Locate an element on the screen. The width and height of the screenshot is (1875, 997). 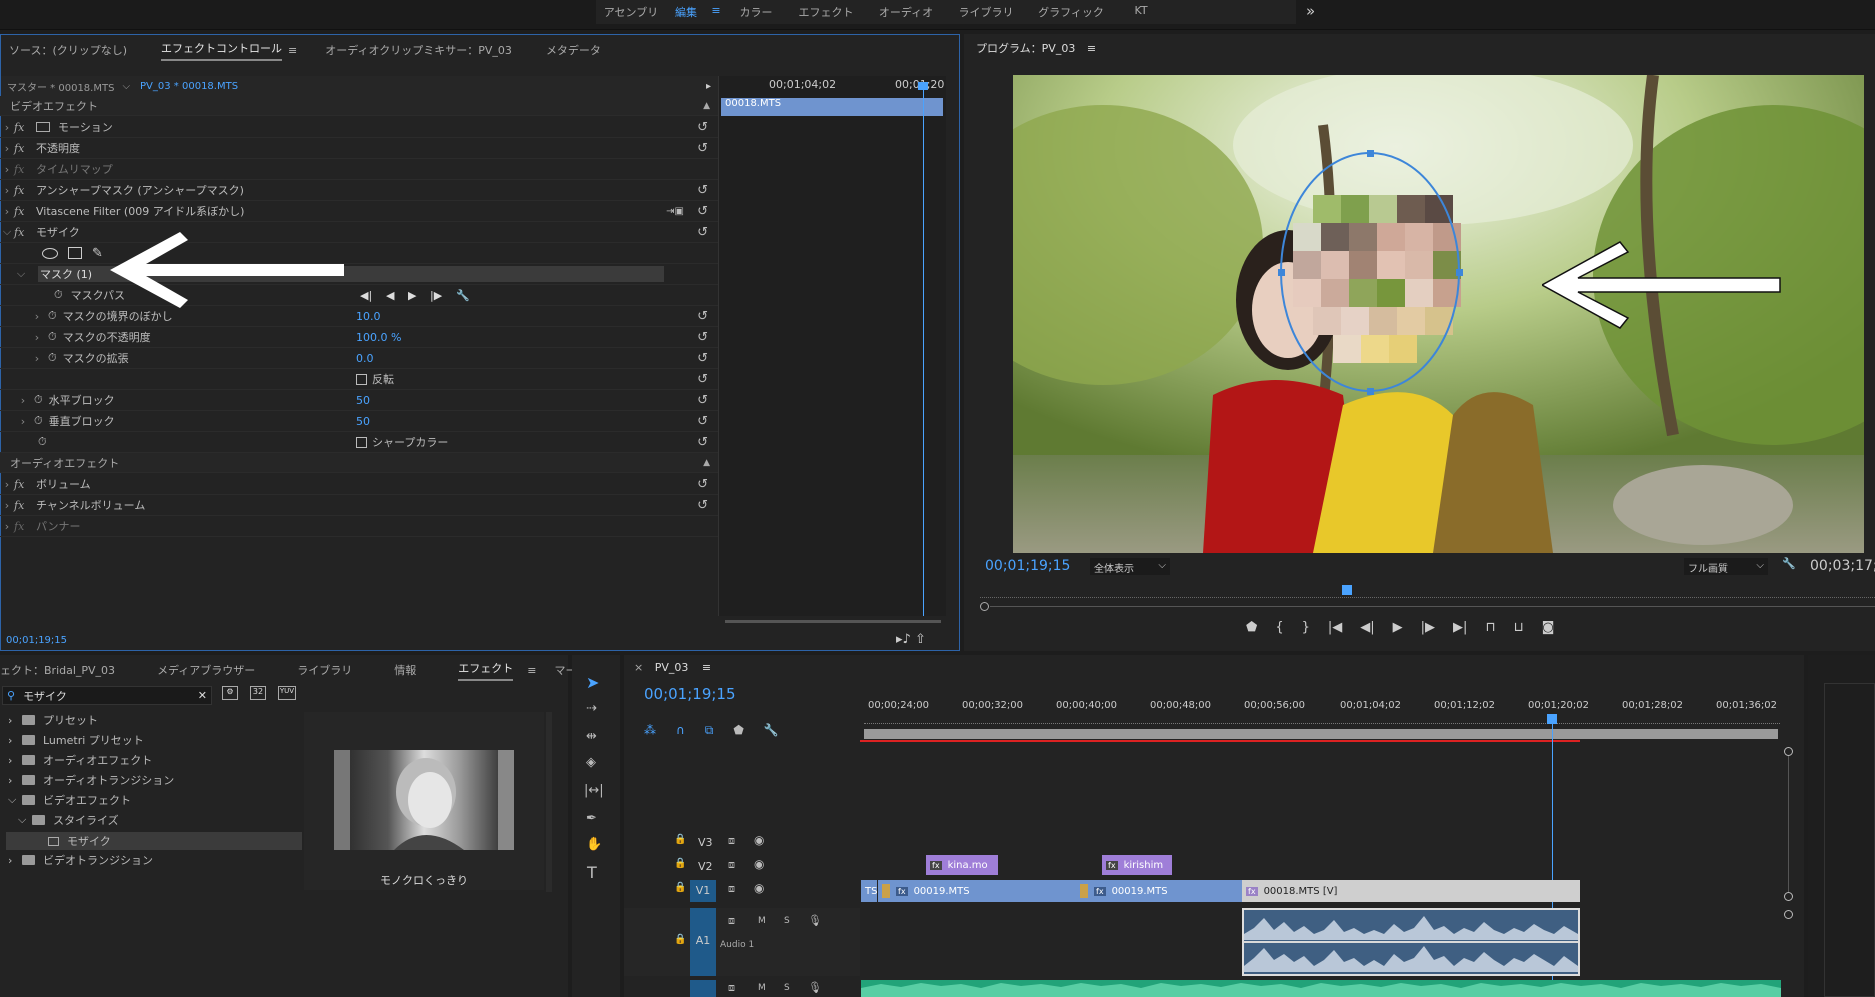
insert-overwrite-nest-icon: ⁂ is located at coordinates (650, 730).